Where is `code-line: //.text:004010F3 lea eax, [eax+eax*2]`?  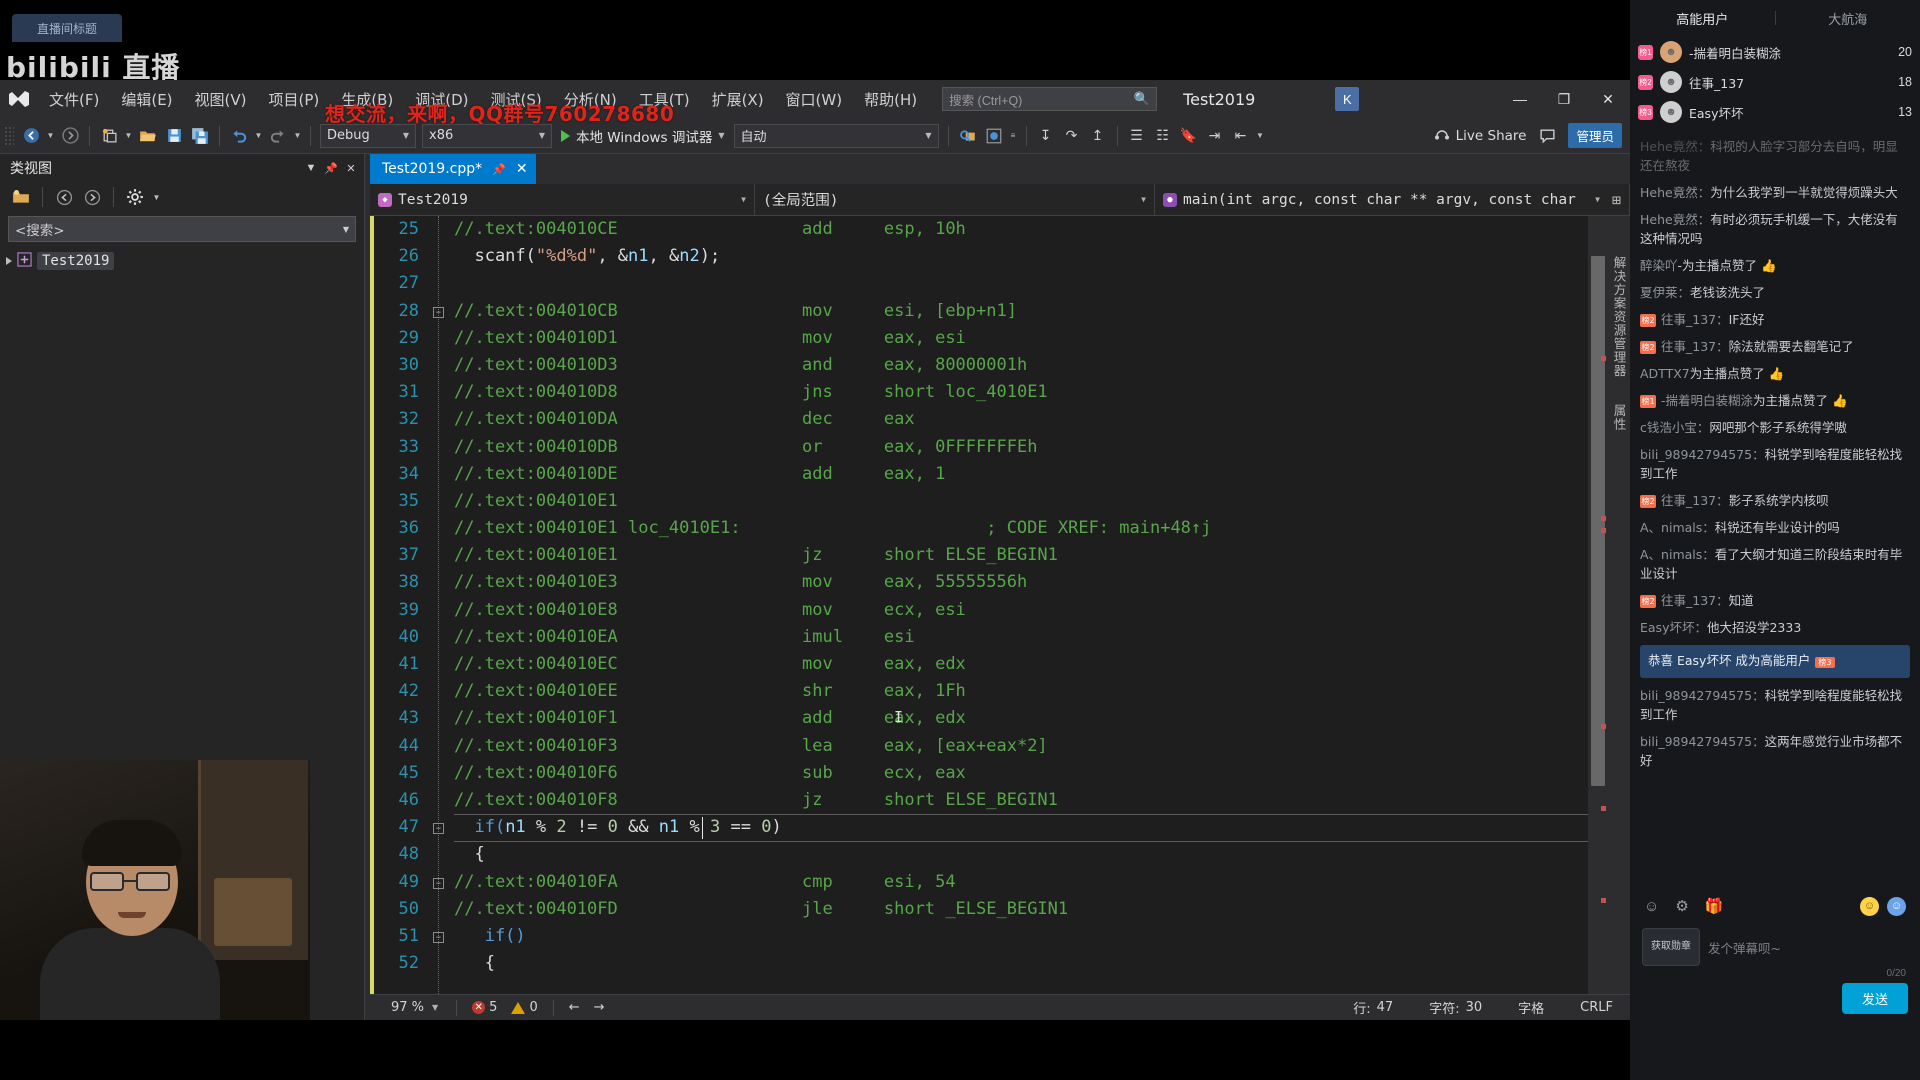
code-line: //.text:004010F3 lea eax, [eax+eax*2] is located at coordinates (1021, 746).